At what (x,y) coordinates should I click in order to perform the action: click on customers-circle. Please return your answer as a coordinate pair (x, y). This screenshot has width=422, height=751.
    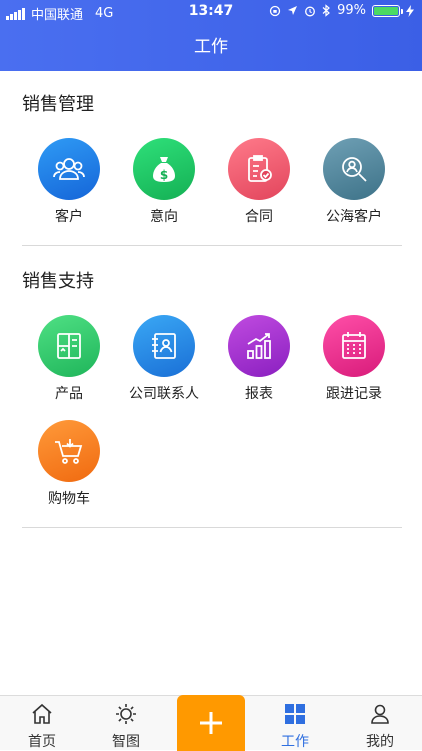
    Looking at the image, I should click on (69, 169).